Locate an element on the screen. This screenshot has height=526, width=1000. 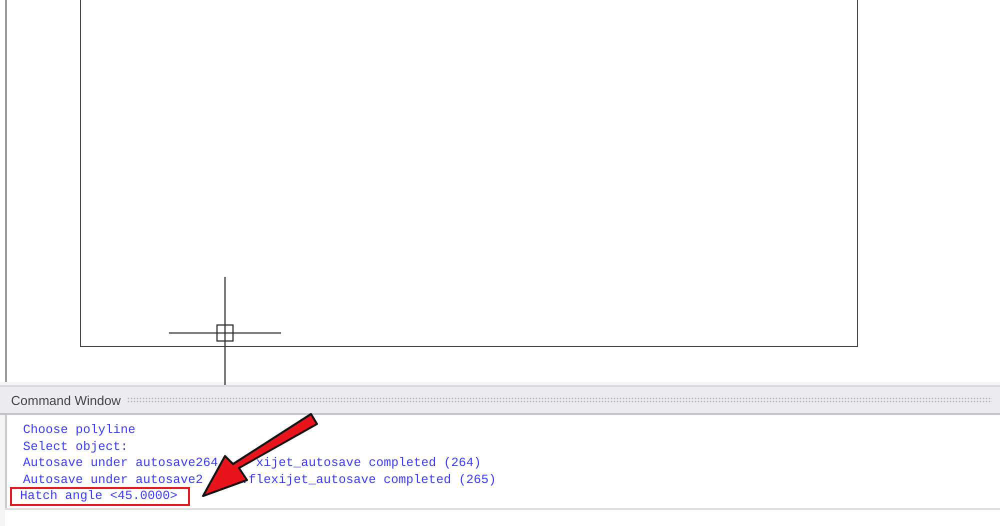
drag-grip is located at coordinates (559, 400).